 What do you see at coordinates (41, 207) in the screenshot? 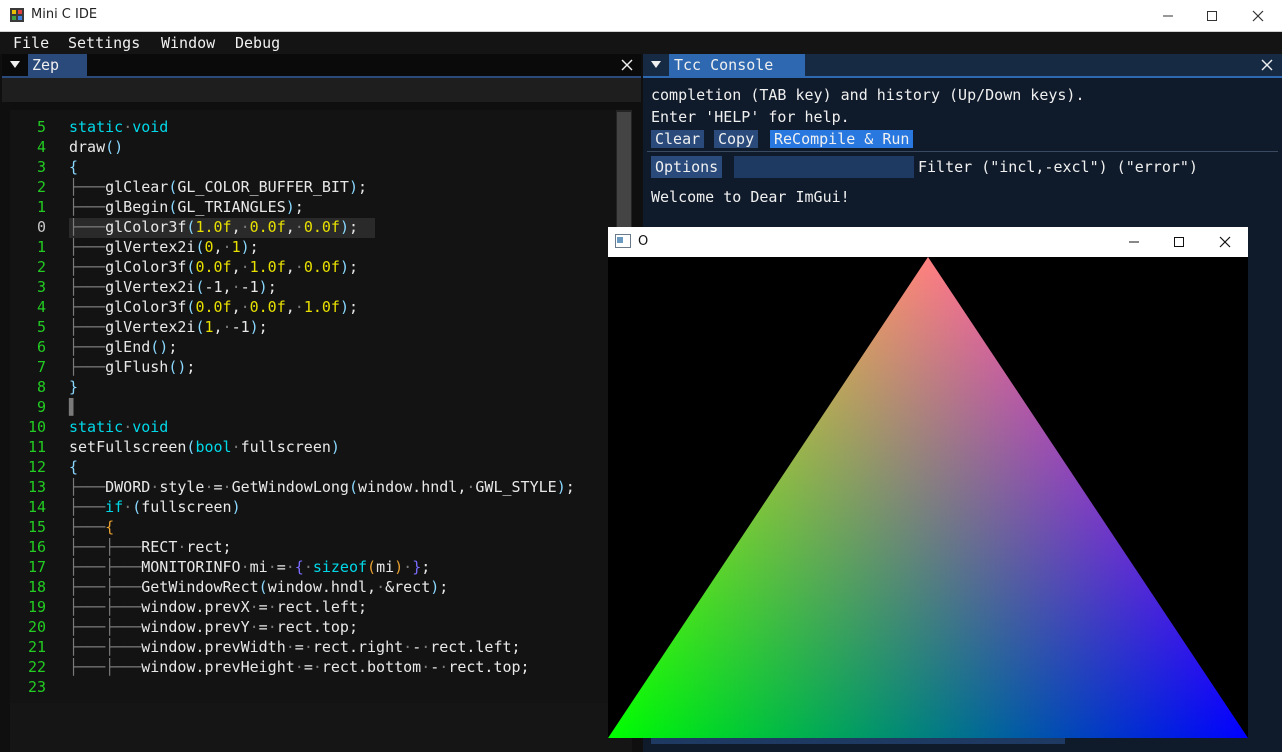
I see `line-number: 1` at bounding box center [41, 207].